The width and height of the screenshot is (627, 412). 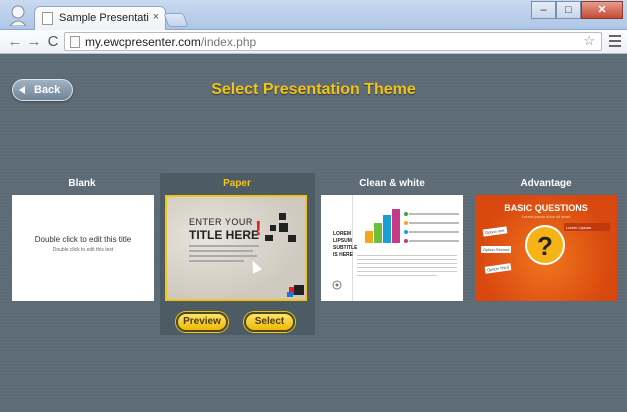 I want to click on browser-tab: Sample Presentation - Cre ×, so click(x=100, y=18).